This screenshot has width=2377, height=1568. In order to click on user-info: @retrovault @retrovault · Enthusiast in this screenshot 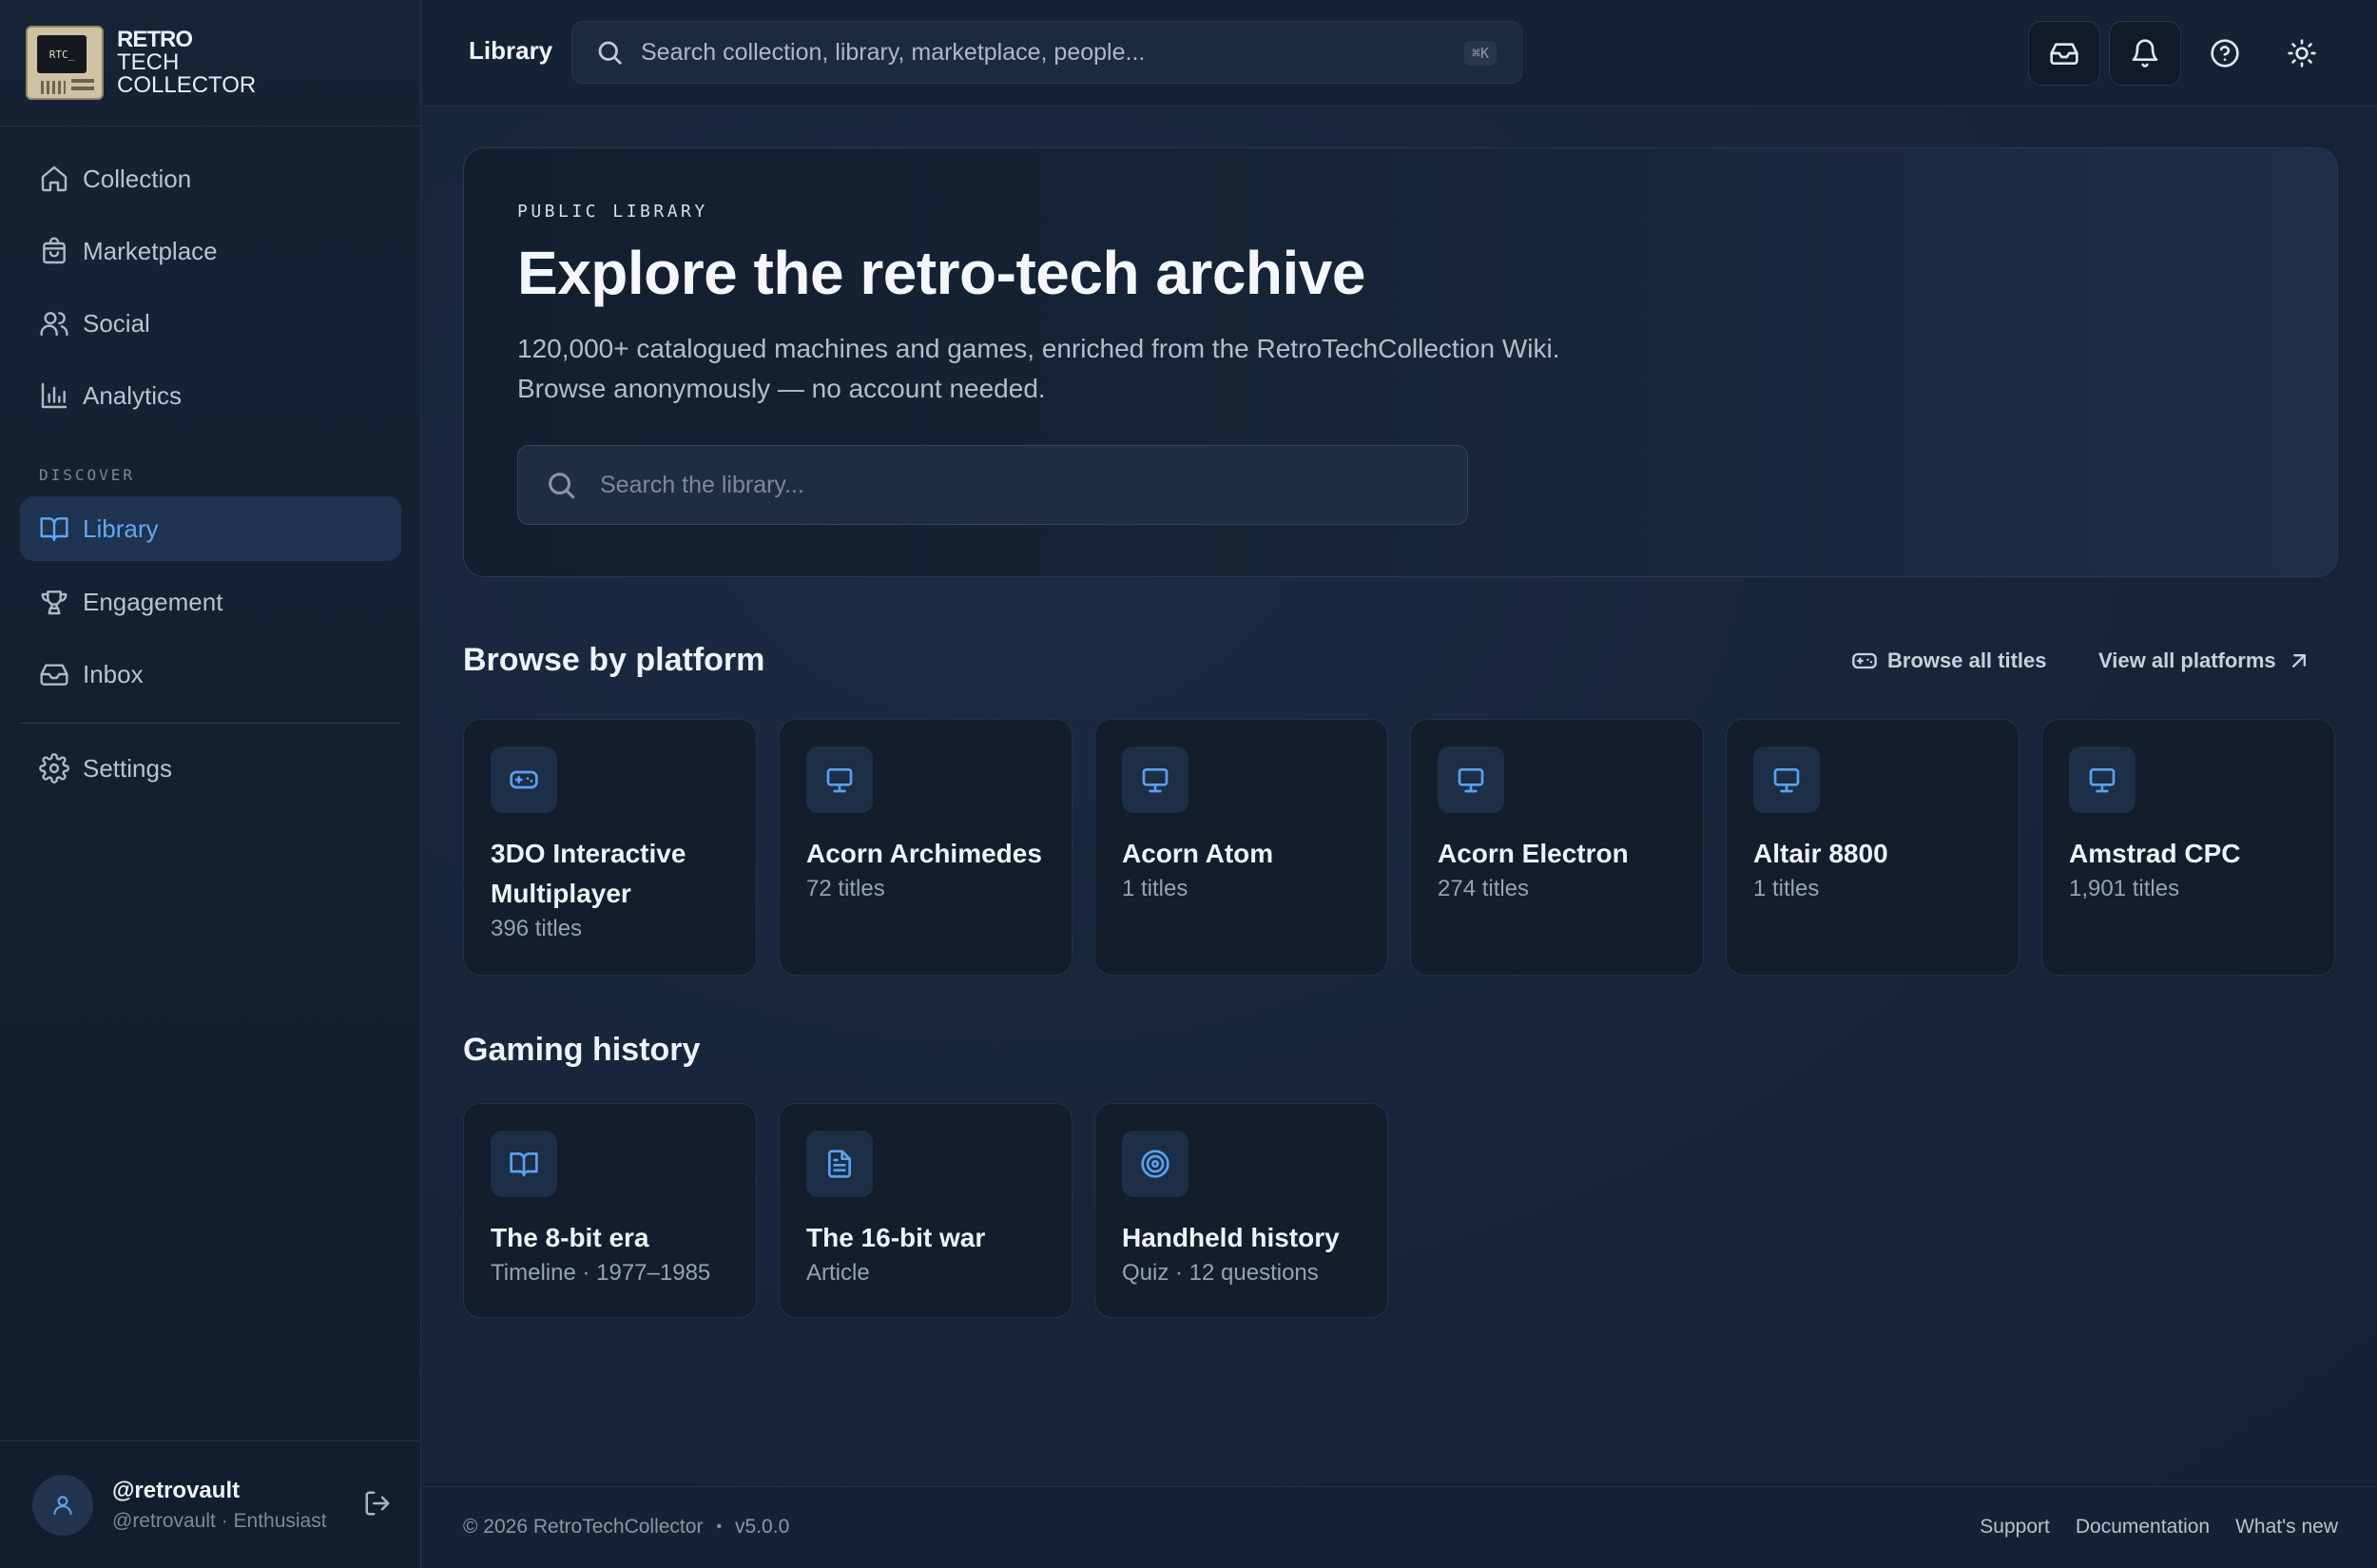, I will do `click(221, 1505)`.